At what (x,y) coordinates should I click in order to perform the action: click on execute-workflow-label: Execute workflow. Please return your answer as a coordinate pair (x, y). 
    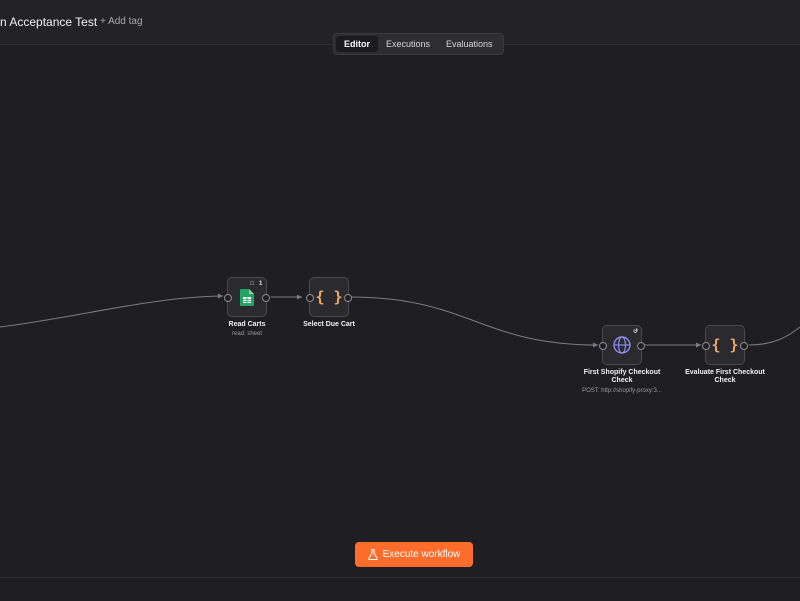
    Looking at the image, I should click on (421, 554).